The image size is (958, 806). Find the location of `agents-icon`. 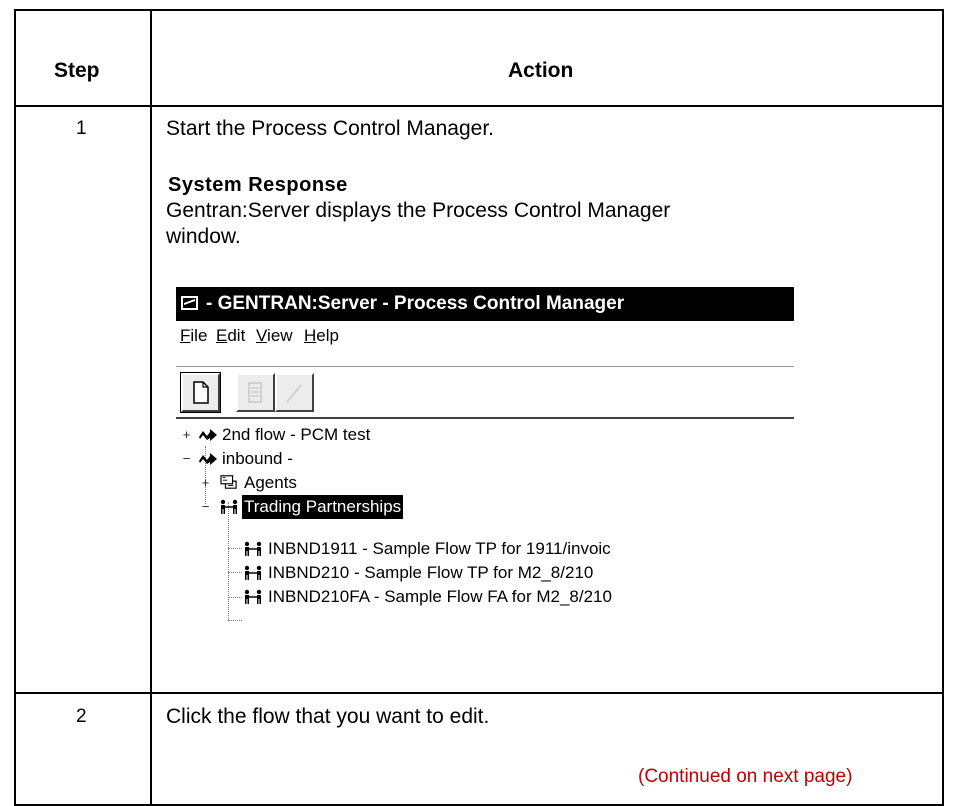

agents-icon is located at coordinates (228, 482).